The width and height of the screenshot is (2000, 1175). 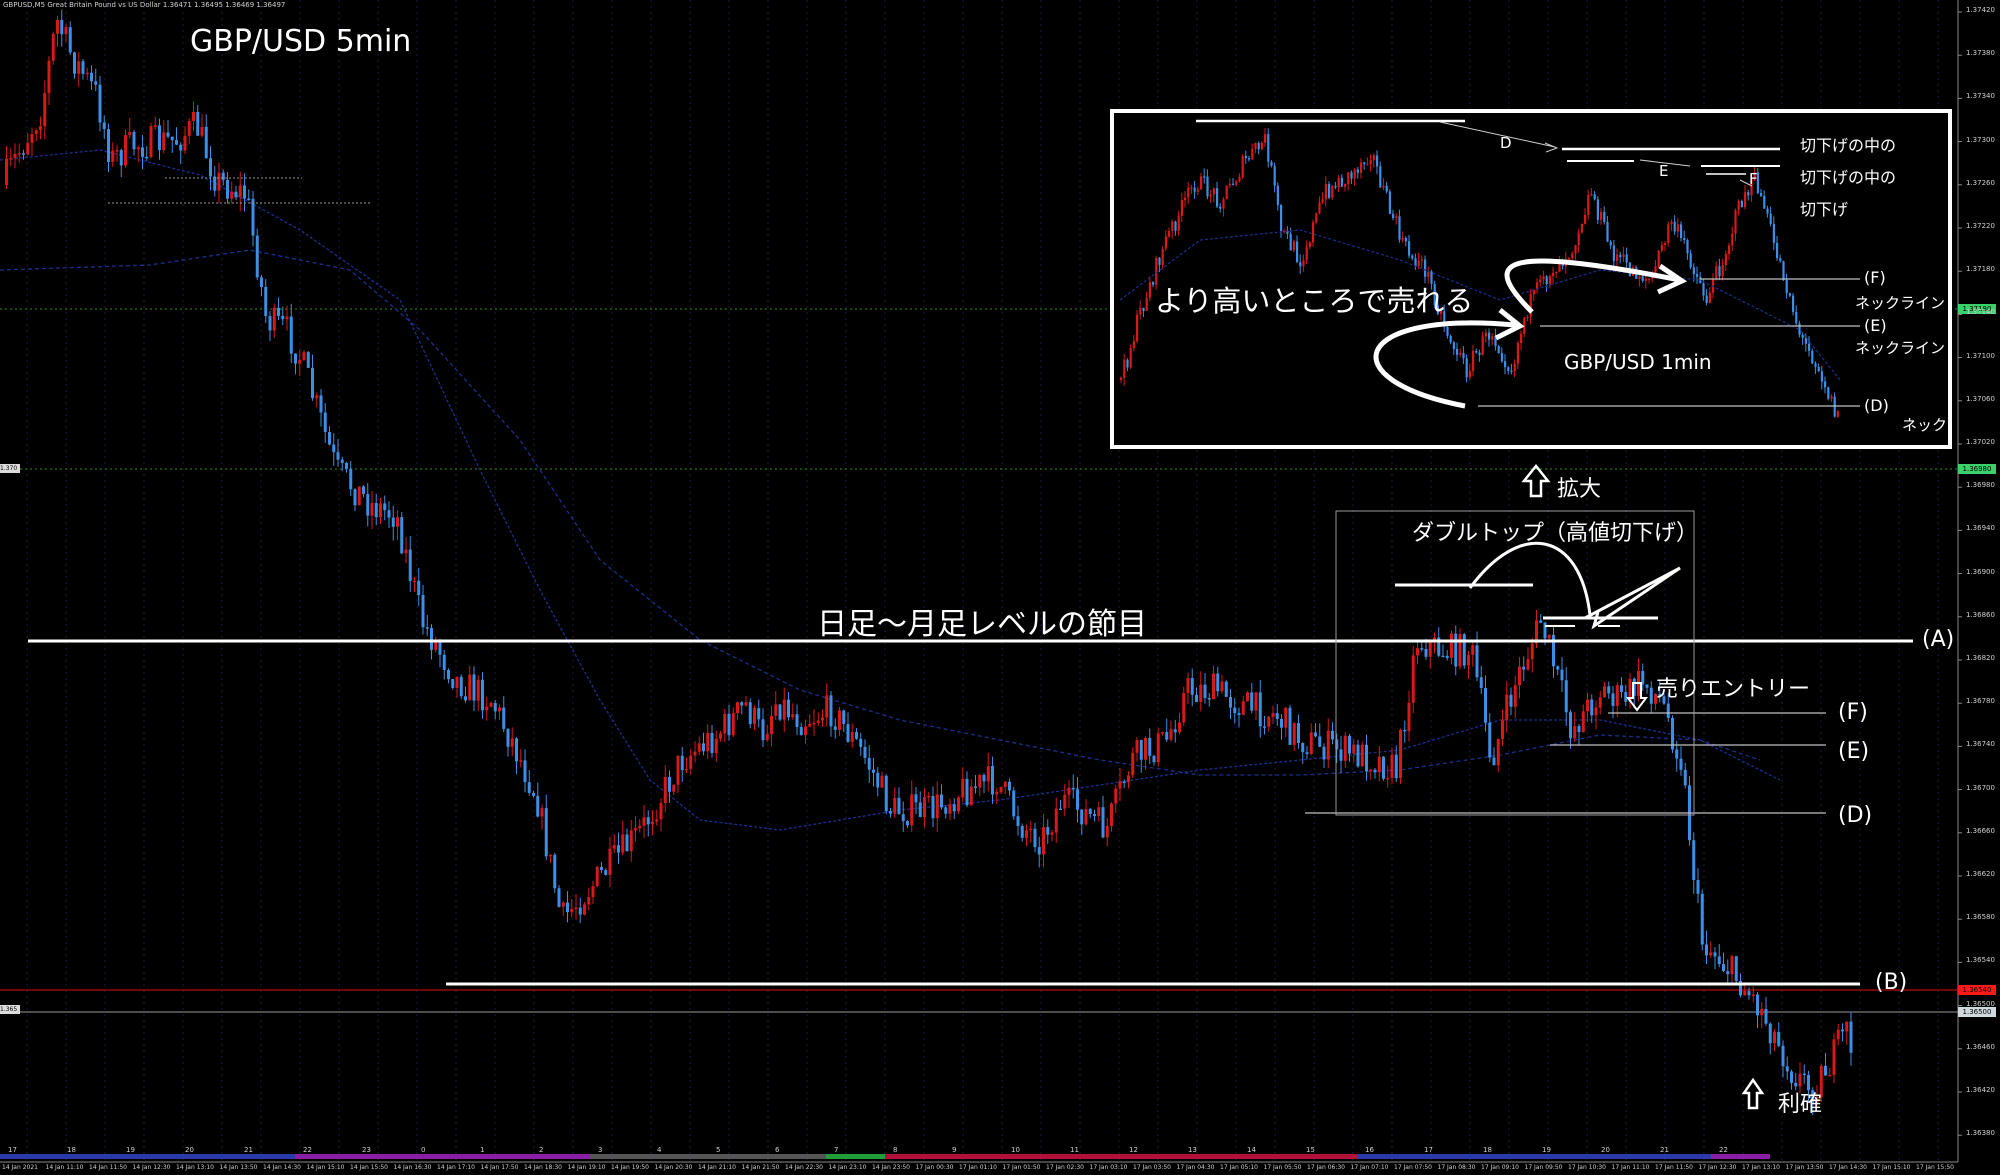 I want to click on period-label: 3, so click(x=600, y=1150).